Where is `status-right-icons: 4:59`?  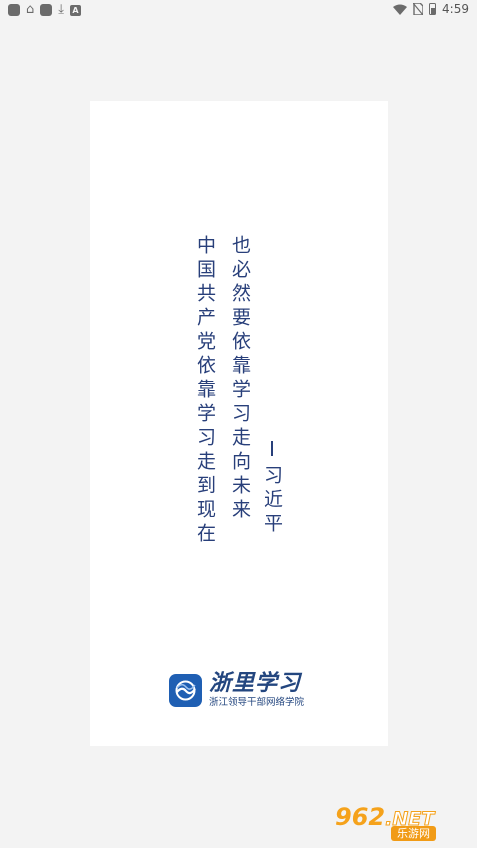
status-right-icons: 4:59 is located at coordinates (431, 9).